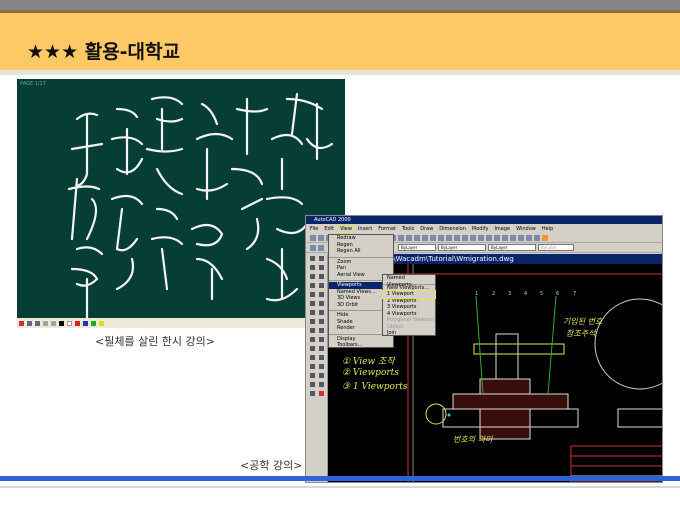 This screenshot has width=680, height=510. What do you see at coordinates (69, 323) in the screenshot?
I see `color-white` at bounding box center [69, 323].